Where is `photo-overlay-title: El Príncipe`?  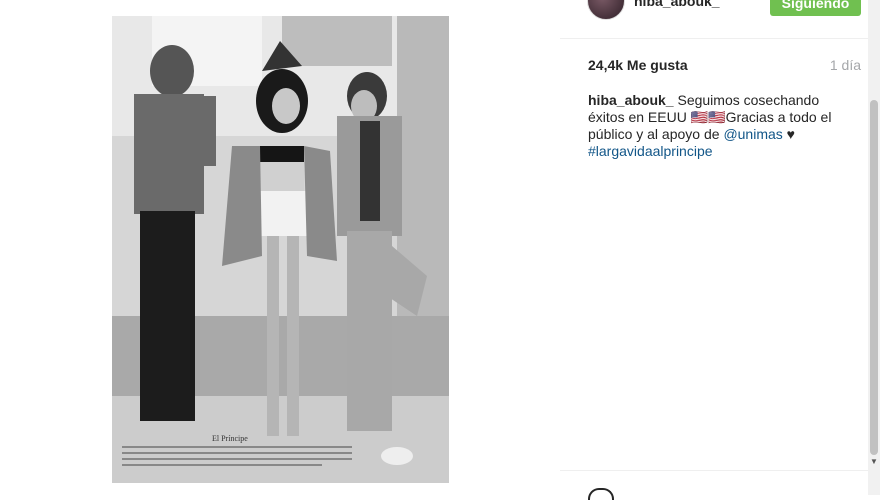
photo-overlay-title: El Príncipe is located at coordinates (230, 438).